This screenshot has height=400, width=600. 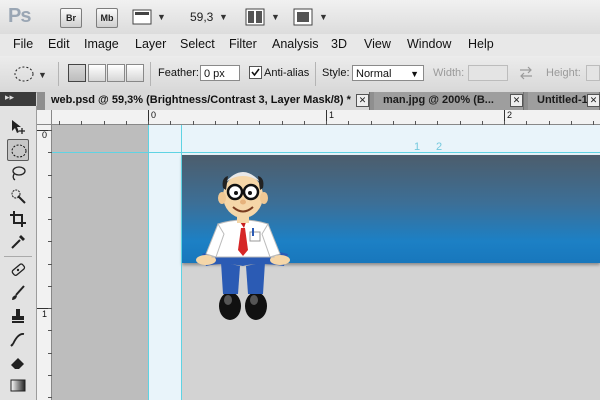 I want to click on style-select: Normal ▼, so click(x=388, y=73).